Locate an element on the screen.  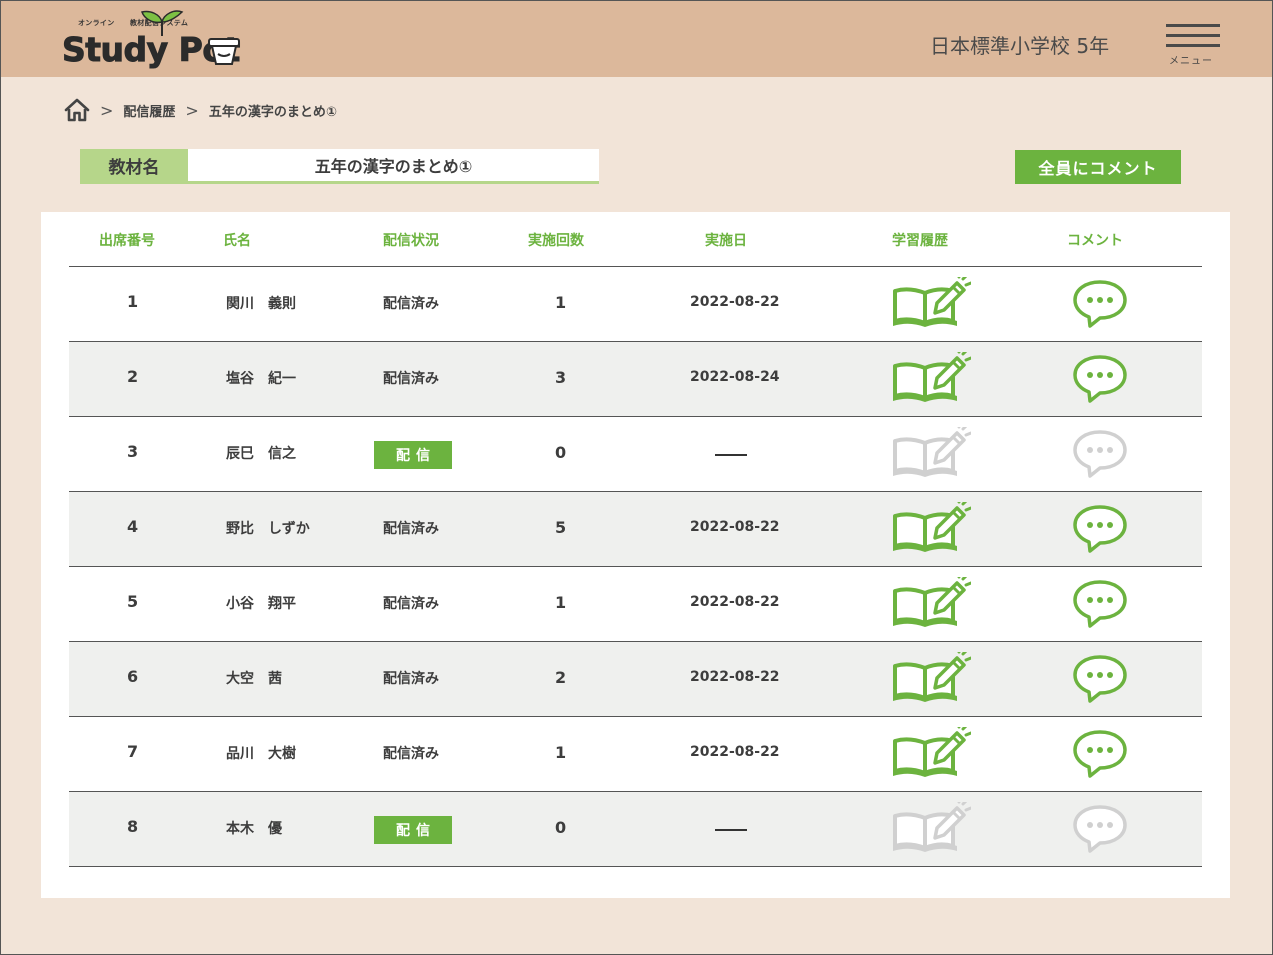
menu-label: メニュー is located at coordinates (1191, 61).